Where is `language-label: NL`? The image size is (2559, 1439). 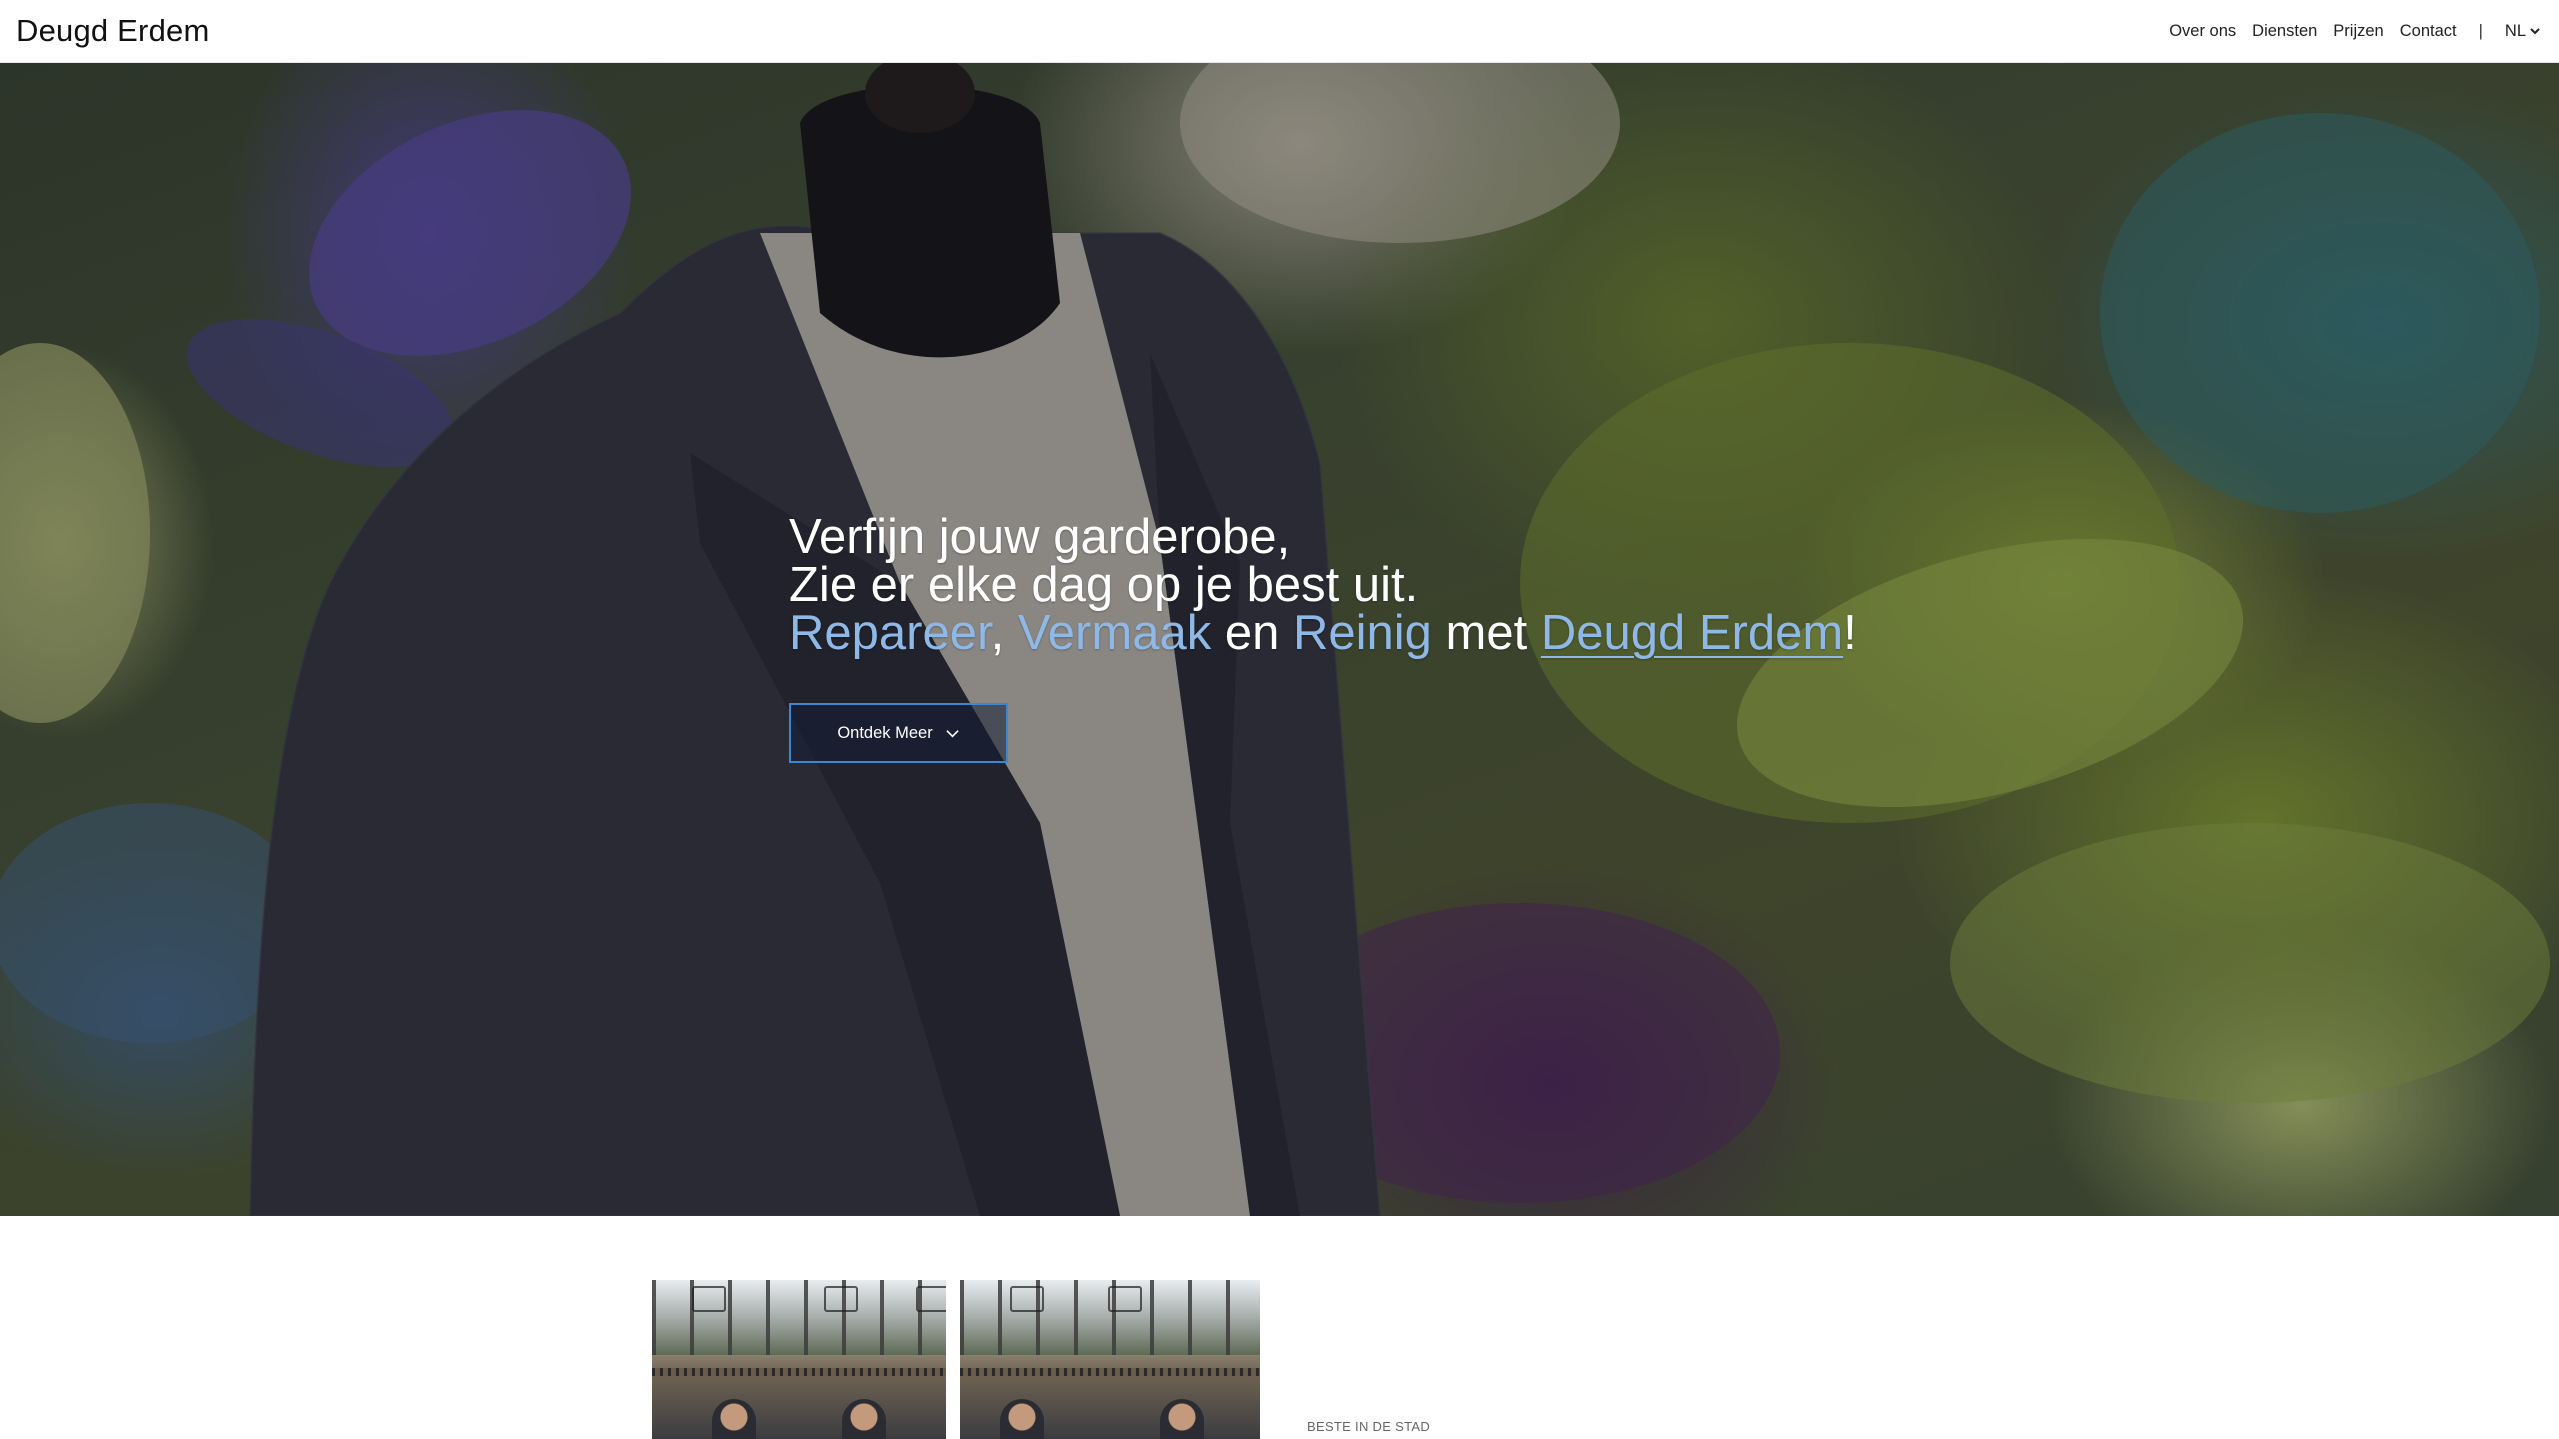 language-label: NL is located at coordinates (2515, 30).